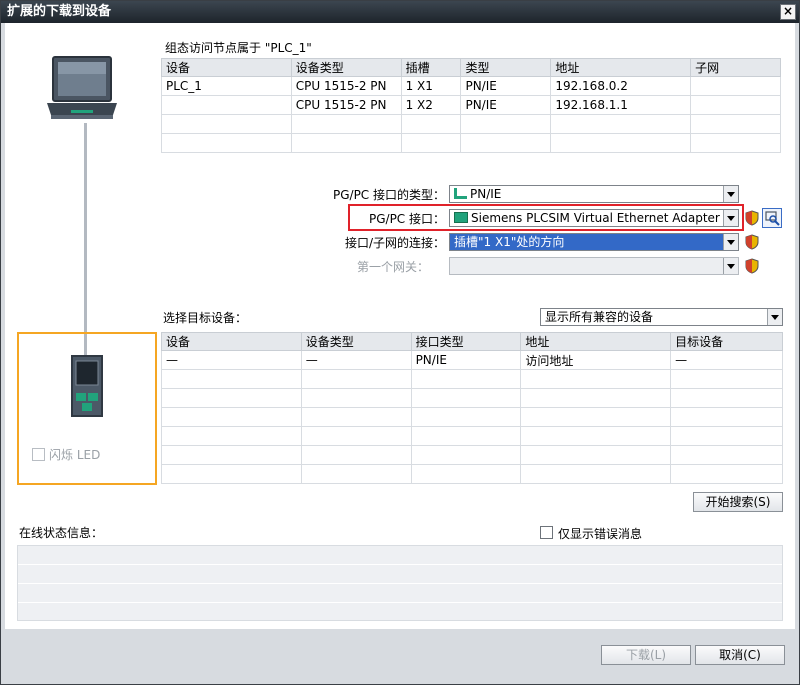  Describe the element at coordinates (226, 86) in the screenshot. I see `cell-device: PLC_1` at that location.